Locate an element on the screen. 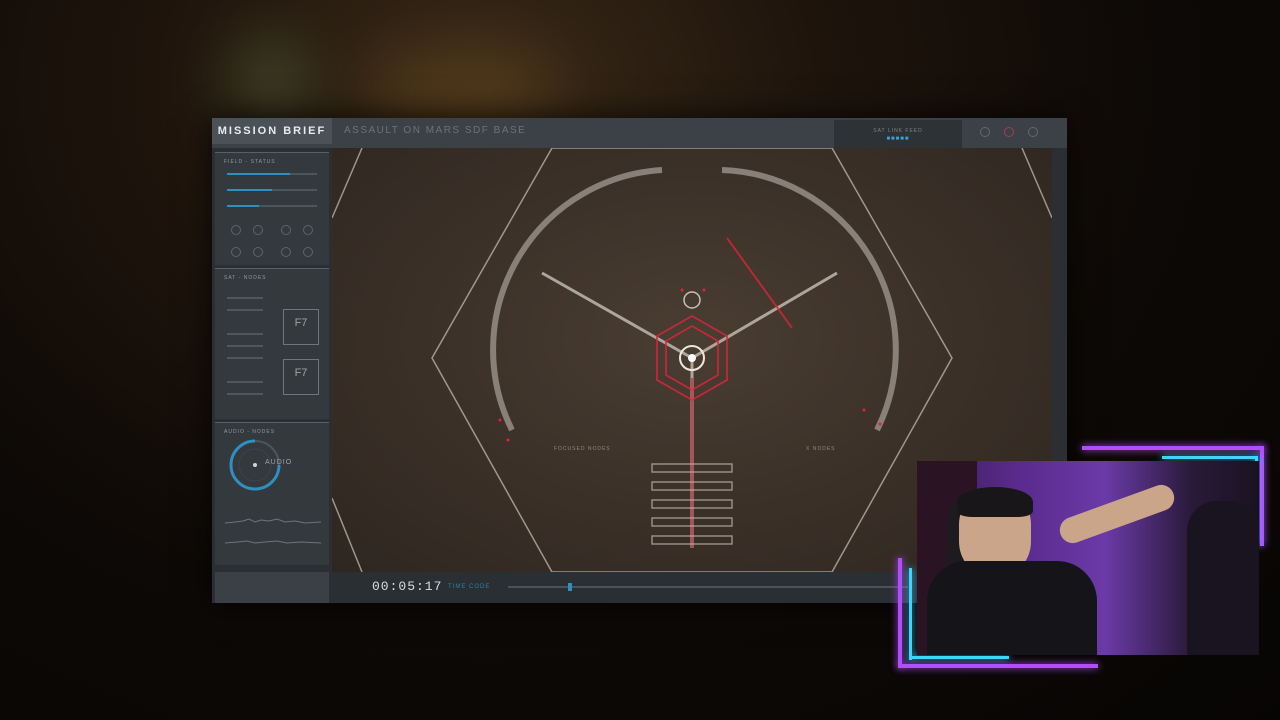 Image resolution: width=1280 pixels, height=720 pixels. webcam-person-body is located at coordinates (1012, 608).